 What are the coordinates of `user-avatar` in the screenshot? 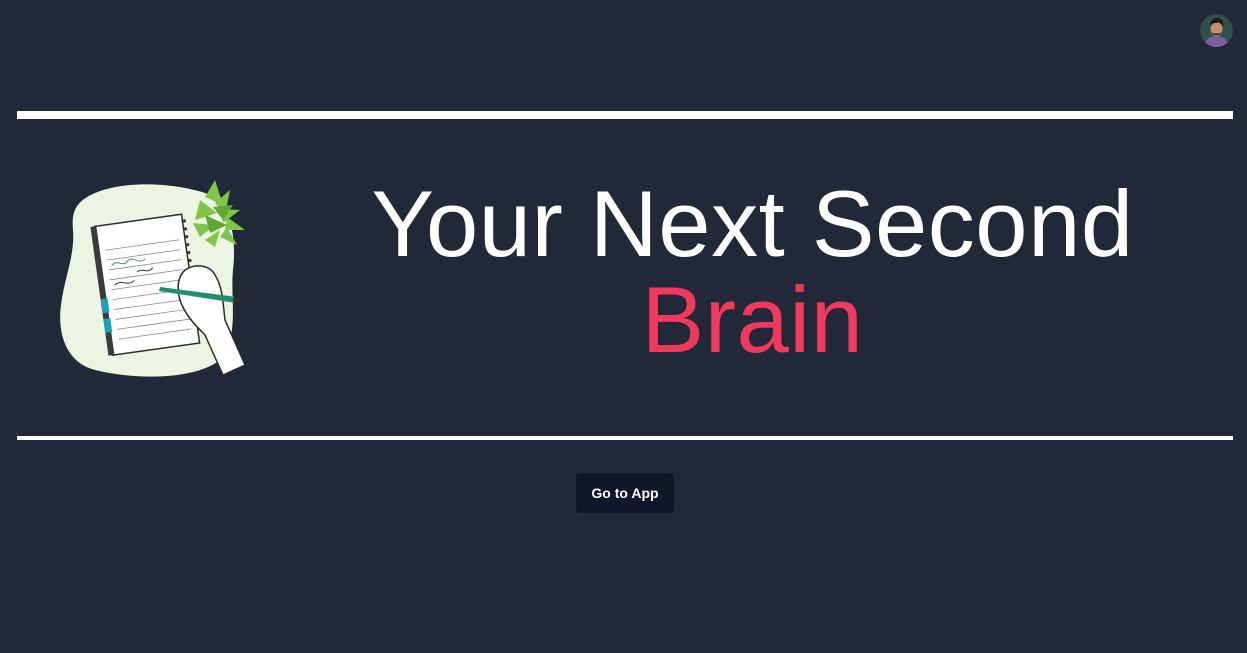 It's located at (1216, 30).